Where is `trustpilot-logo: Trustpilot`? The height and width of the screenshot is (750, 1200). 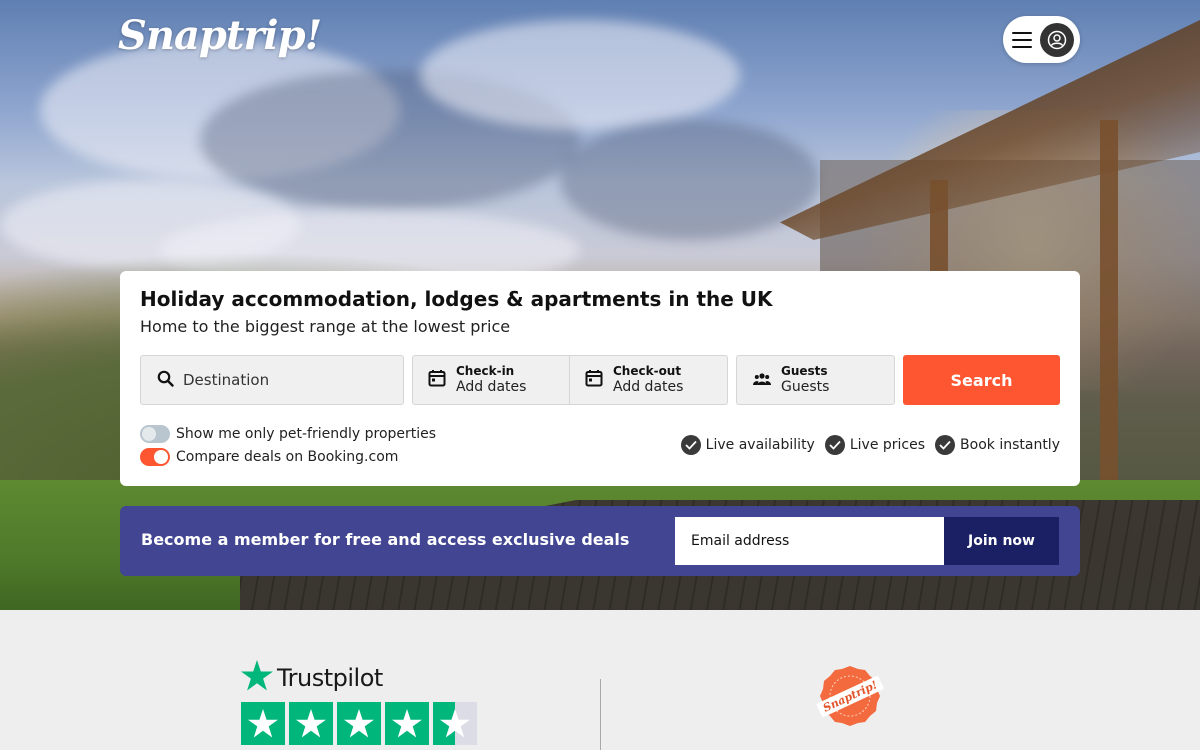 trustpilot-logo: Trustpilot is located at coordinates (312, 677).